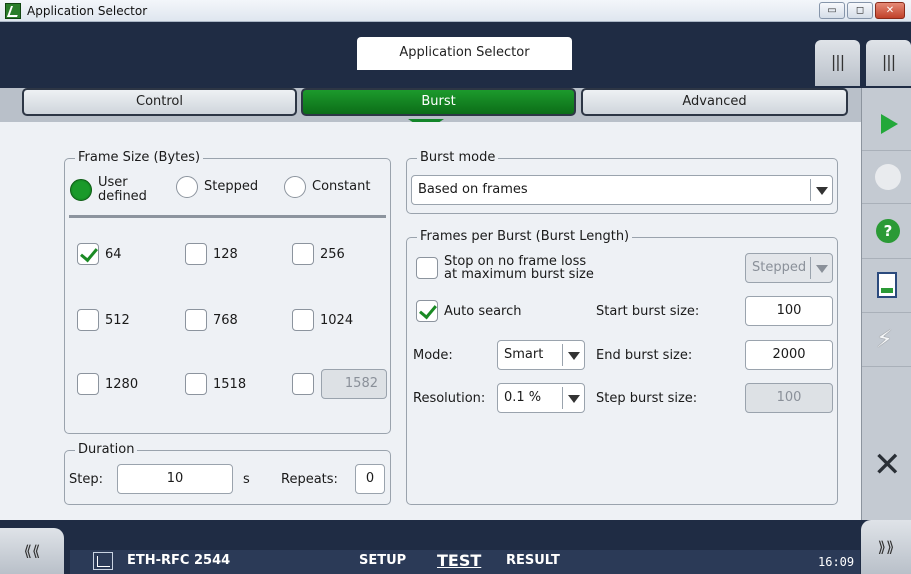 The height and width of the screenshot is (574, 911). Describe the element at coordinates (139, 157) in the screenshot. I see `frame-size-legend: Frame Size (Bytes)` at that location.